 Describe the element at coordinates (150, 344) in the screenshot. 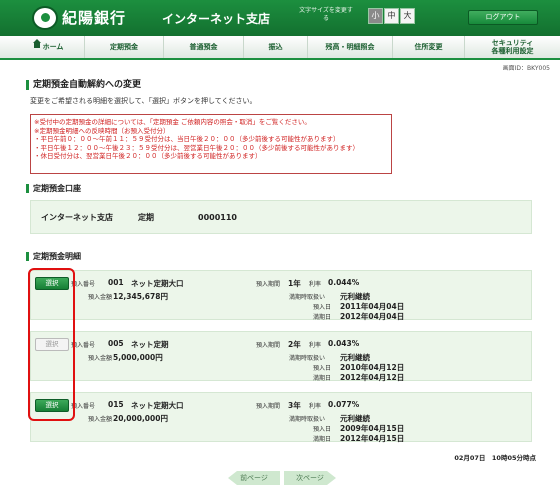

I see `product-name: ネット定期` at that location.